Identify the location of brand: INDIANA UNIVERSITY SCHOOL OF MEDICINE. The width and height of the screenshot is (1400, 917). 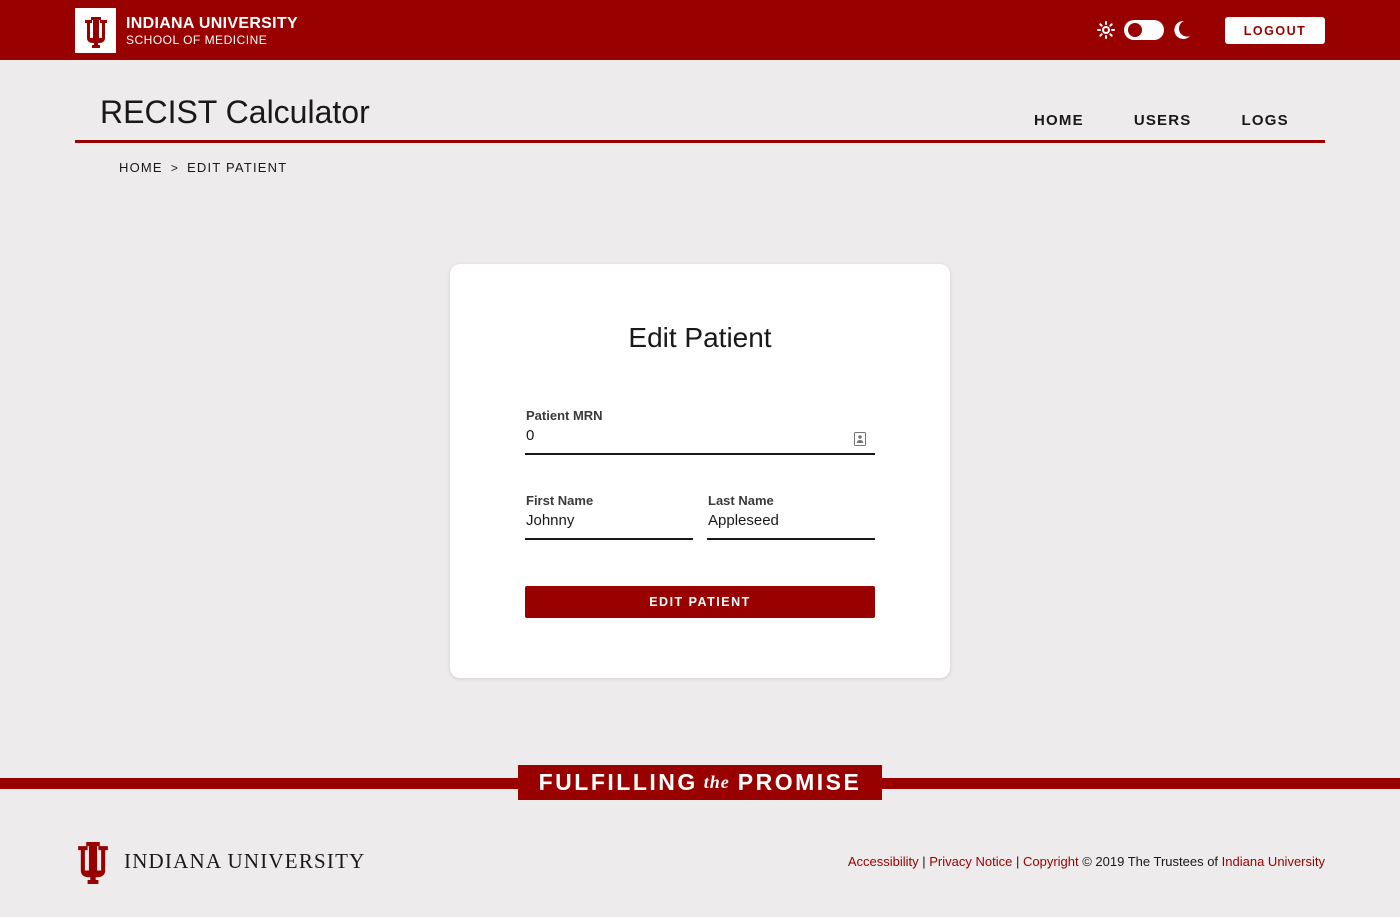
(186, 30).